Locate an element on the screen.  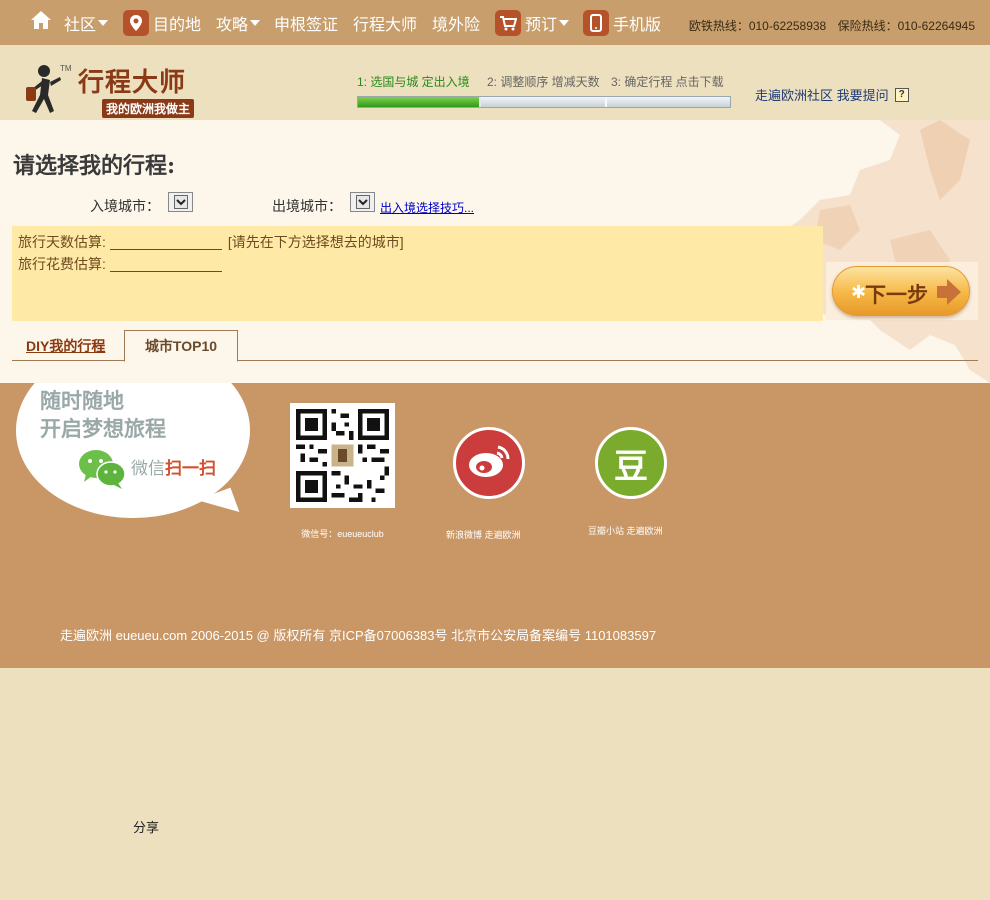
home-icon is located at coordinates (41, 22).